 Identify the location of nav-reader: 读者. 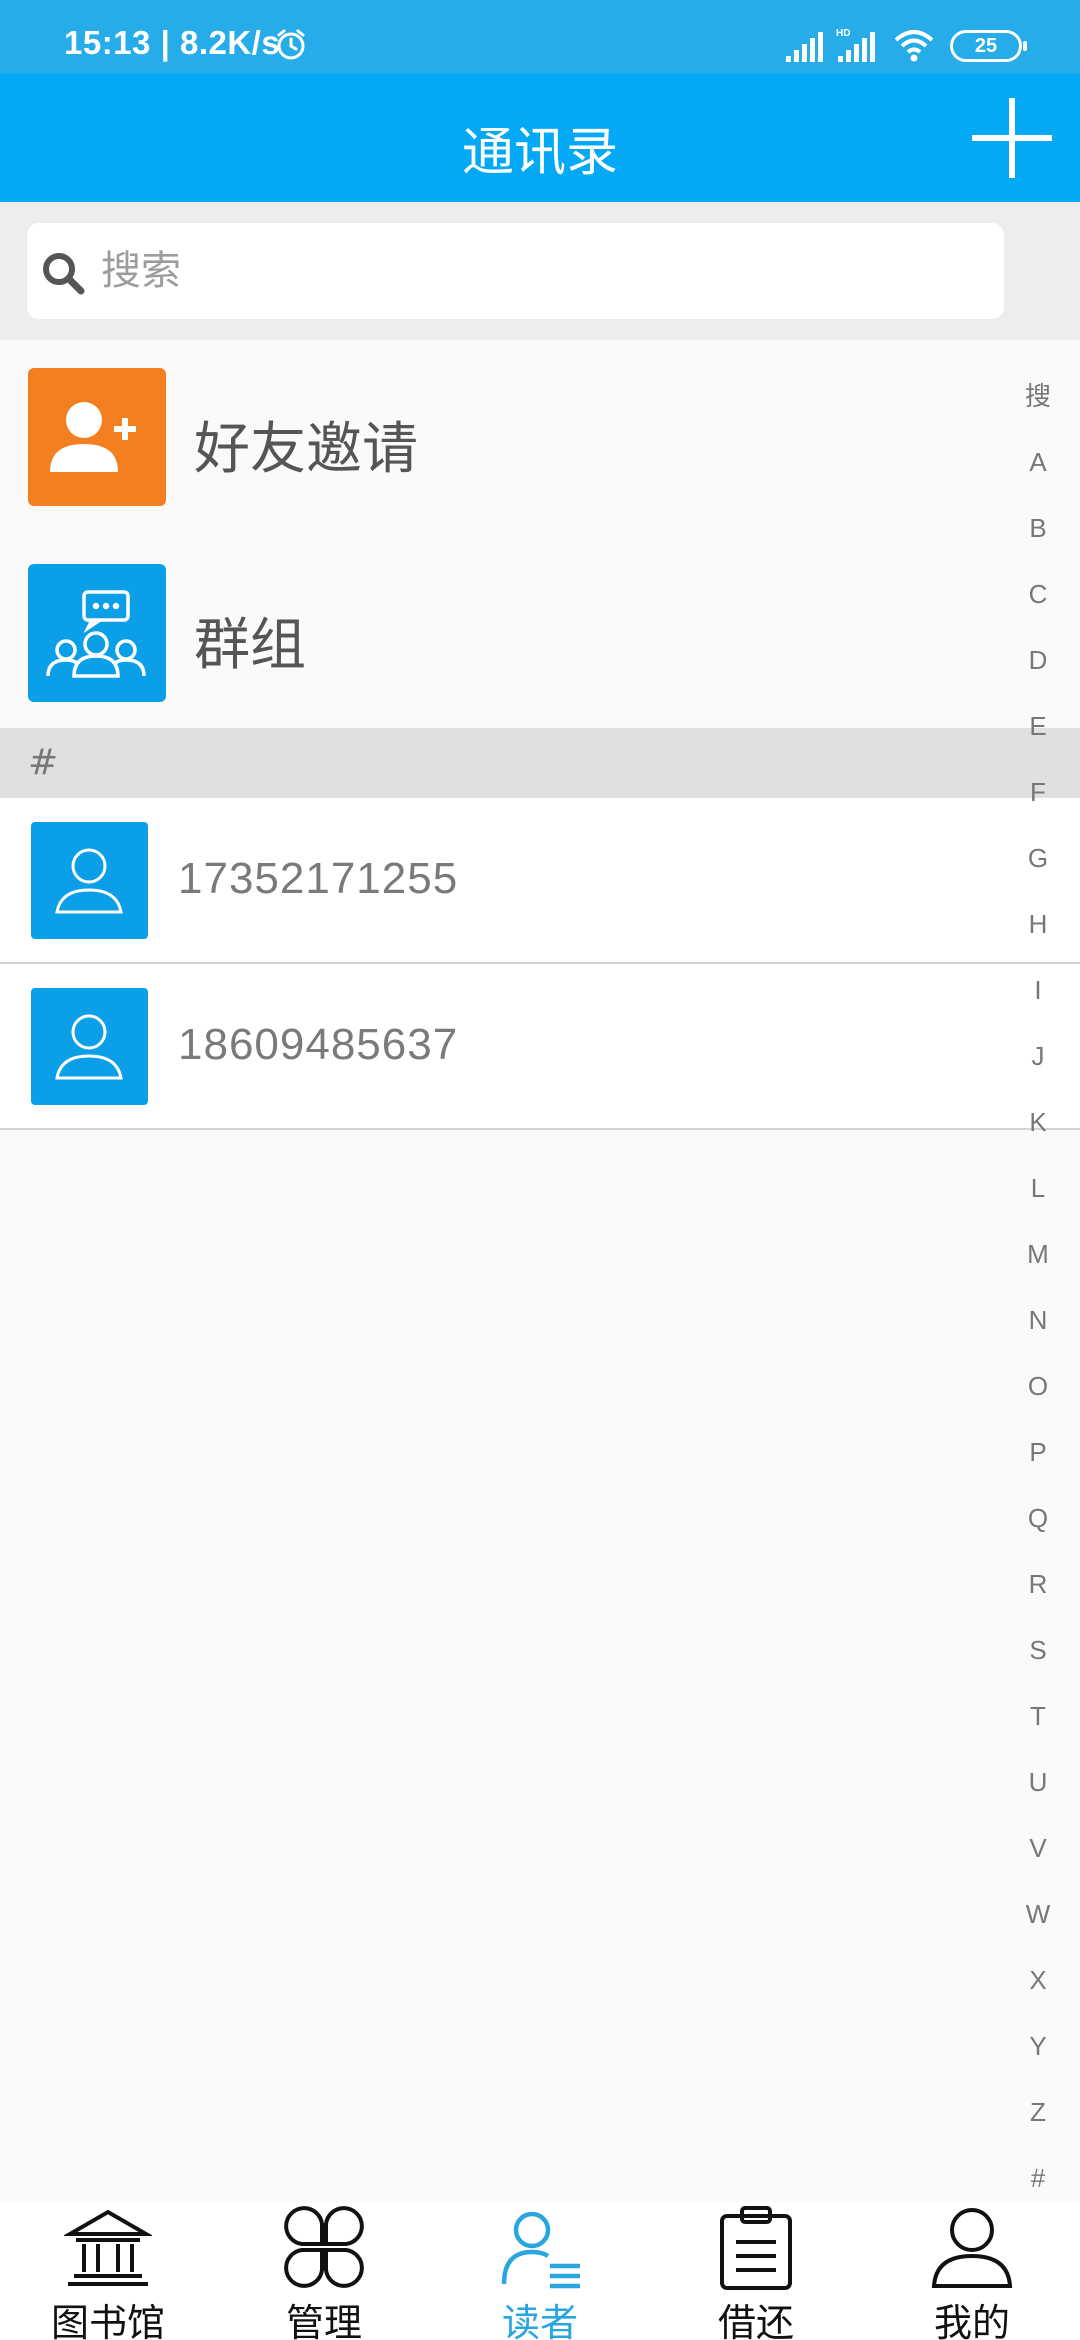
(540, 2271).